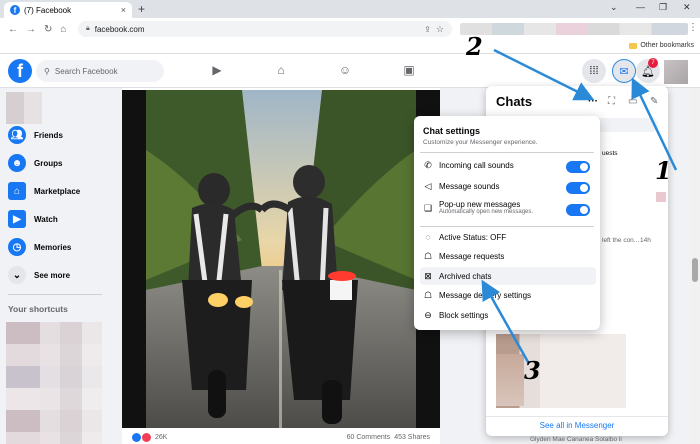 This screenshot has height=444, width=700. I want to click on menu-item-label: Active Status: OFF, so click(473, 237).